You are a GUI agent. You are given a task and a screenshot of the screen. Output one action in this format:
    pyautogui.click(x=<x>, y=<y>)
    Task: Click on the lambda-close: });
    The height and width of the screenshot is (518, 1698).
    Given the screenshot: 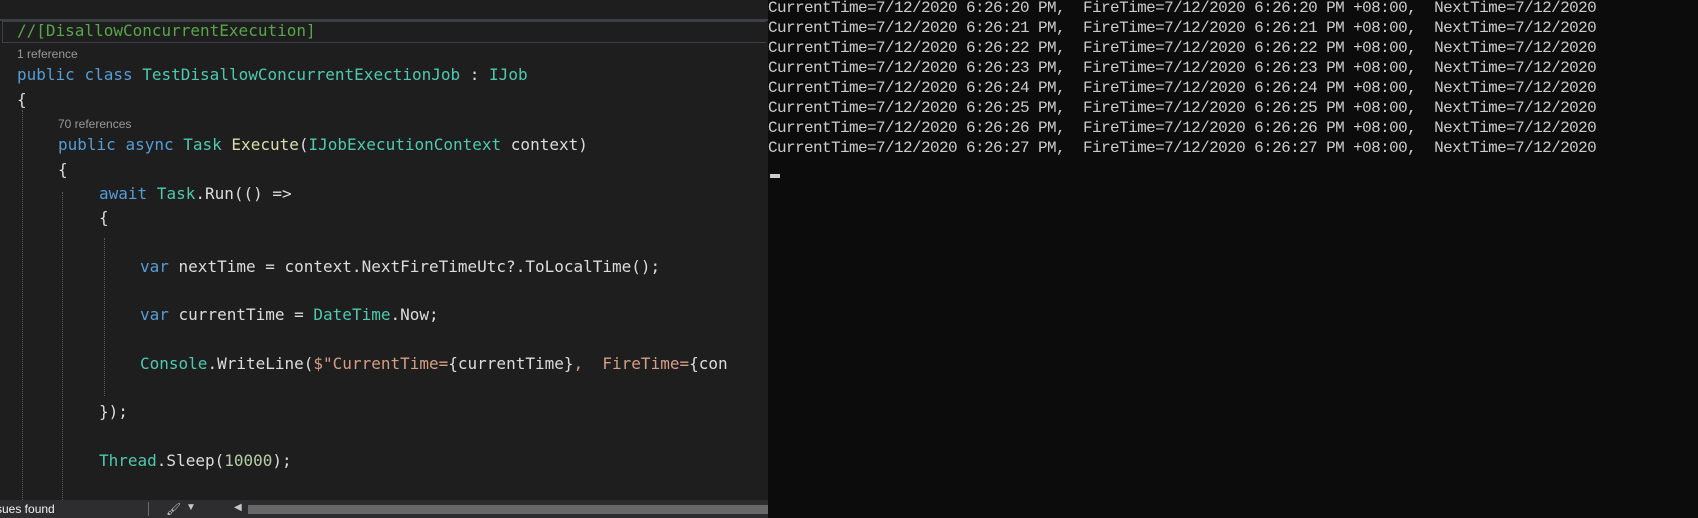 What is the action you would take?
    pyautogui.click(x=113, y=412)
    